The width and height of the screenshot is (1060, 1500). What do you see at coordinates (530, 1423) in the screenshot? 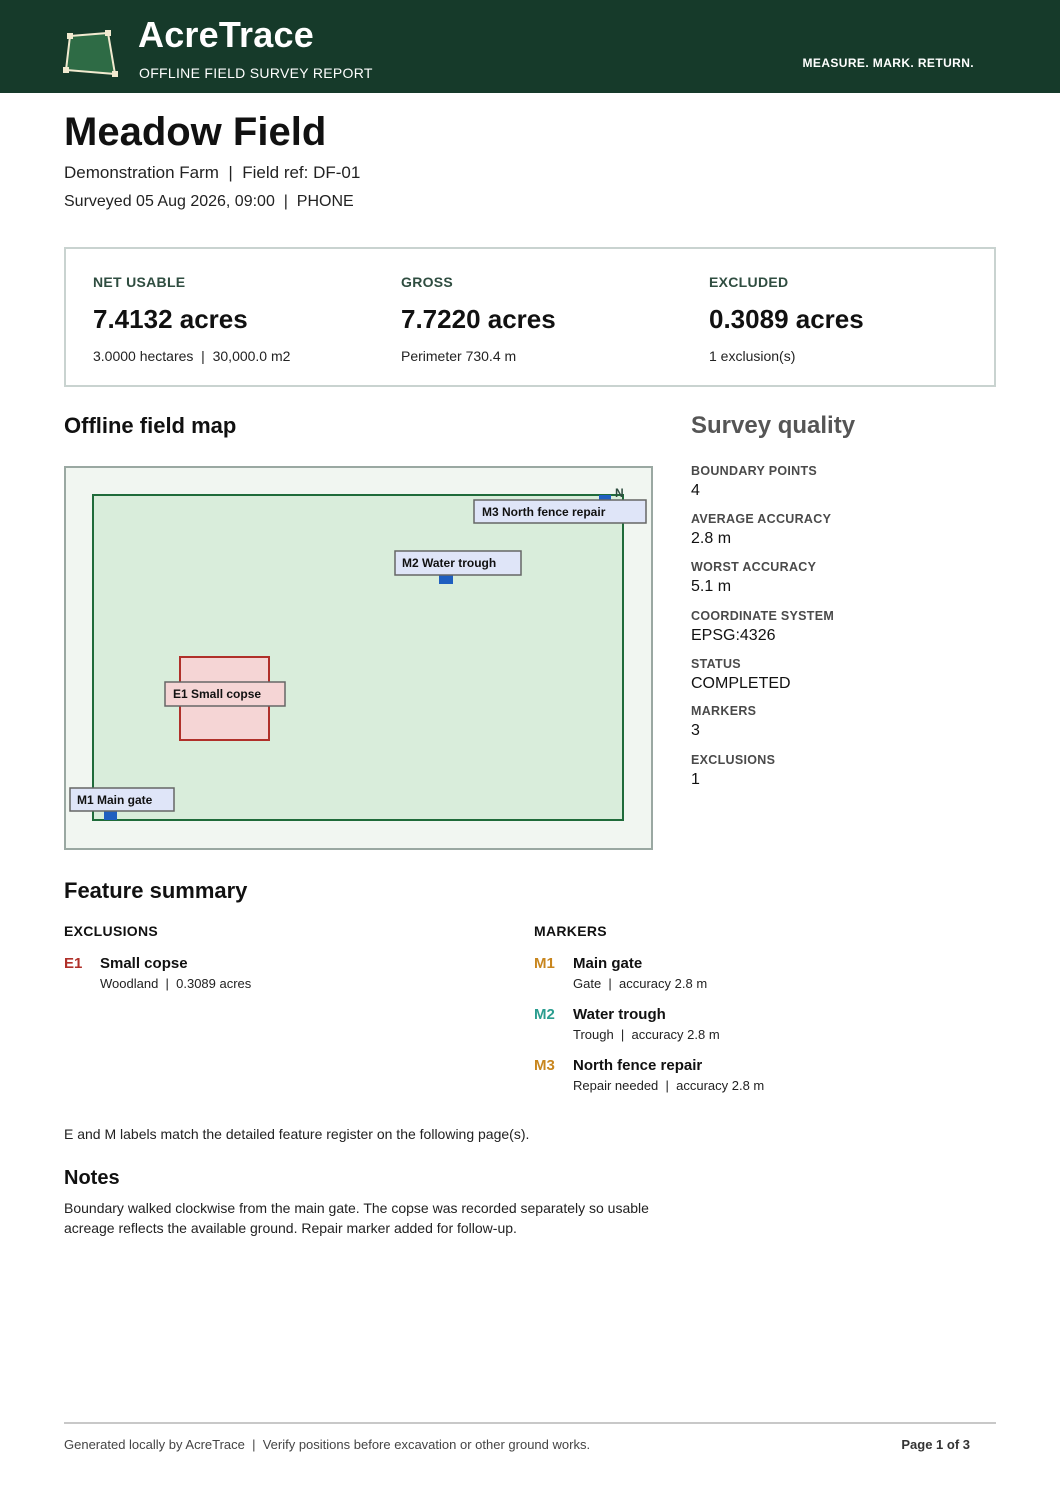
I see `footer-divider` at bounding box center [530, 1423].